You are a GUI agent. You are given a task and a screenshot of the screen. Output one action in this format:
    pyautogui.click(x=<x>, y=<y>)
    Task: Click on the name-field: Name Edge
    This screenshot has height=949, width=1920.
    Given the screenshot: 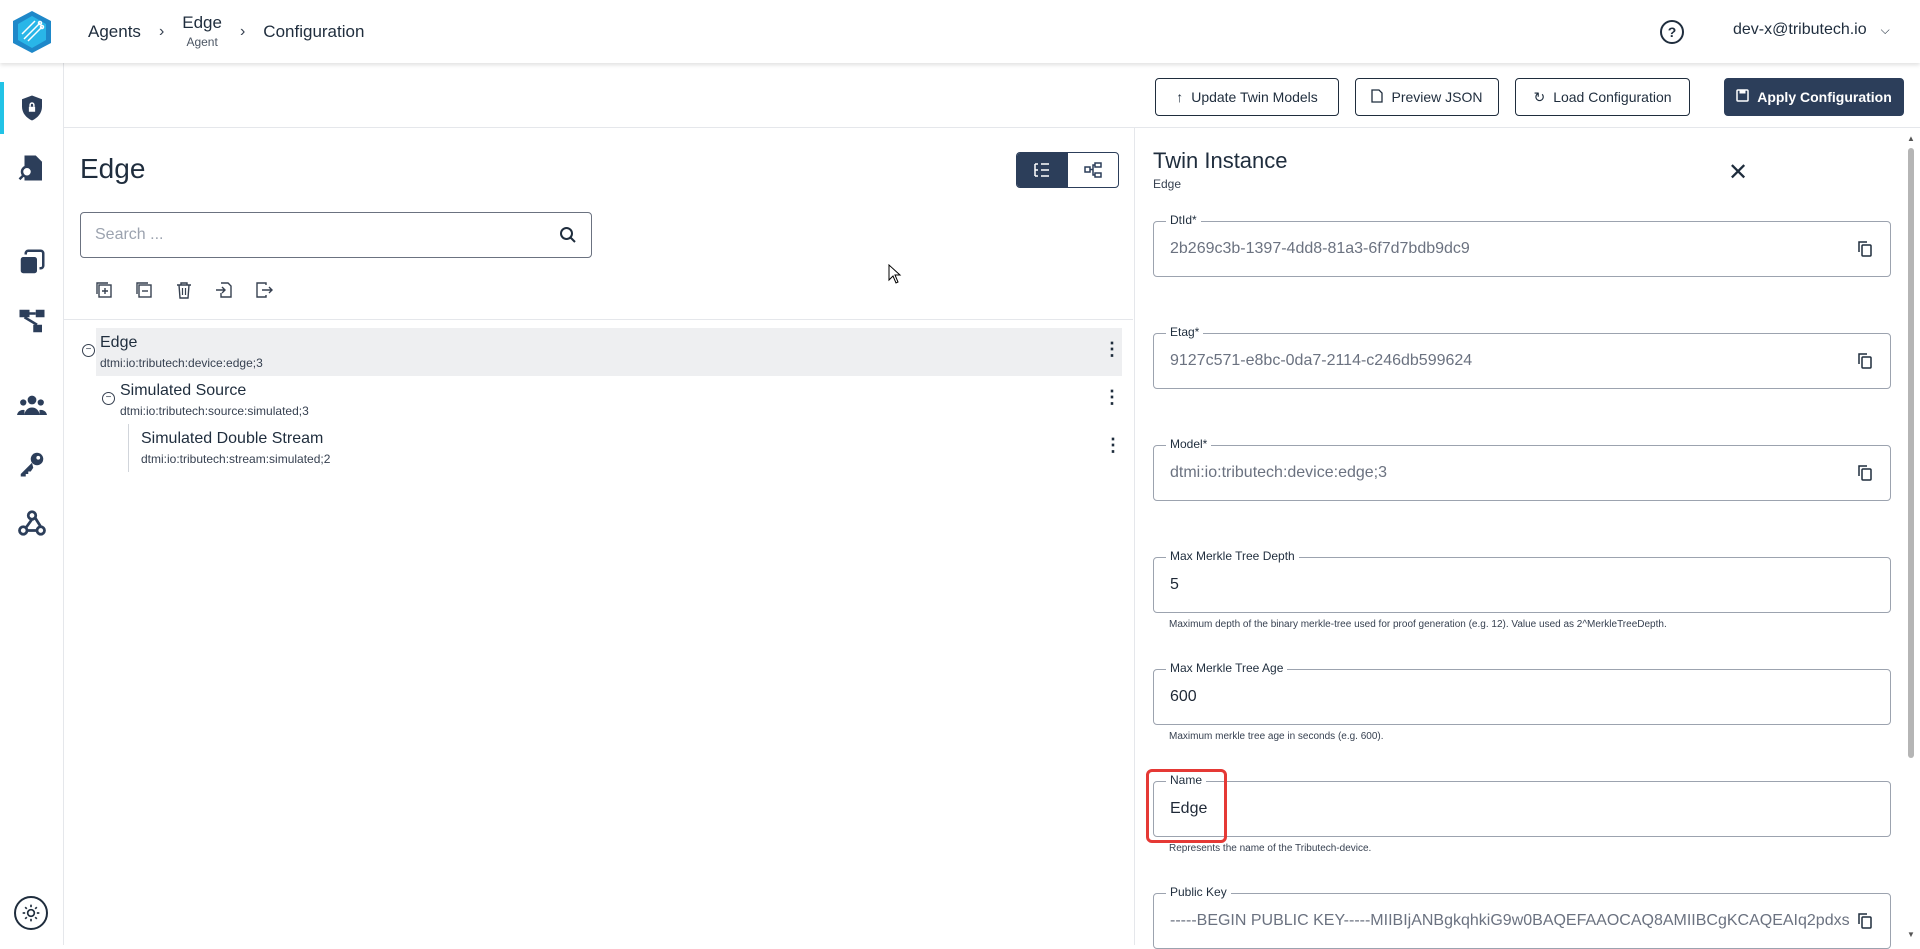 What is the action you would take?
    pyautogui.click(x=1522, y=805)
    